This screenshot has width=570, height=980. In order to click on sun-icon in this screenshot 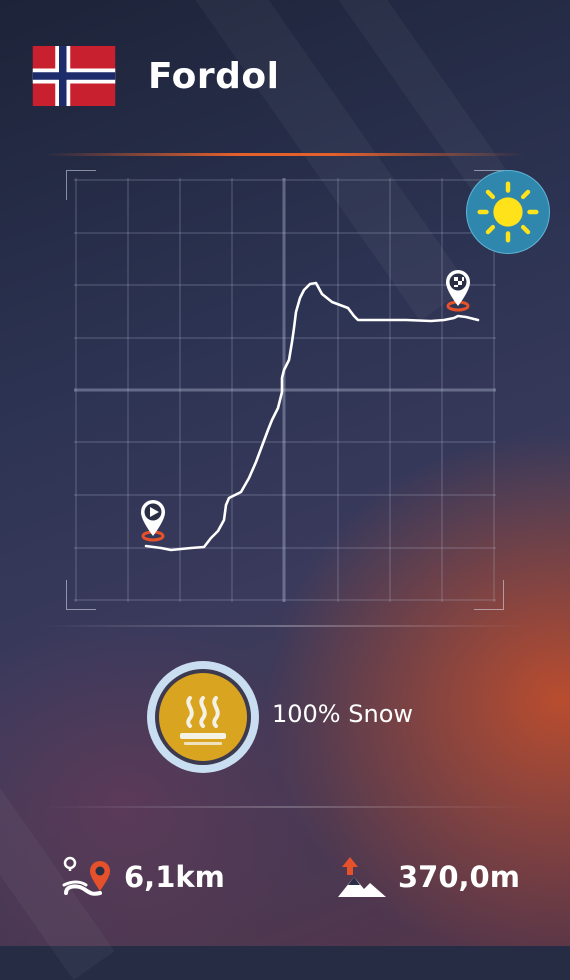, I will do `click(508, 212)`.